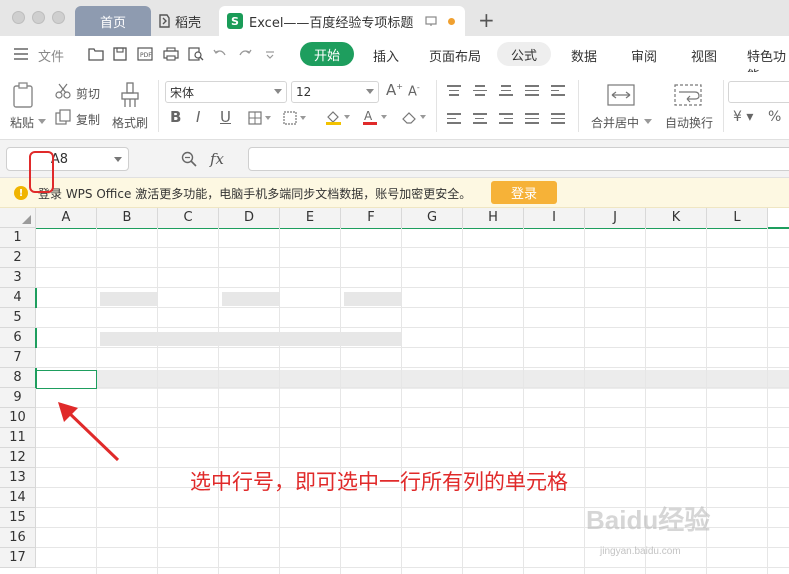 The image size is (789, 574). What do you see at coordinates (688, 95) in the screenshot?
I see `wrap-text-icon` at bounding box center [688, 95].